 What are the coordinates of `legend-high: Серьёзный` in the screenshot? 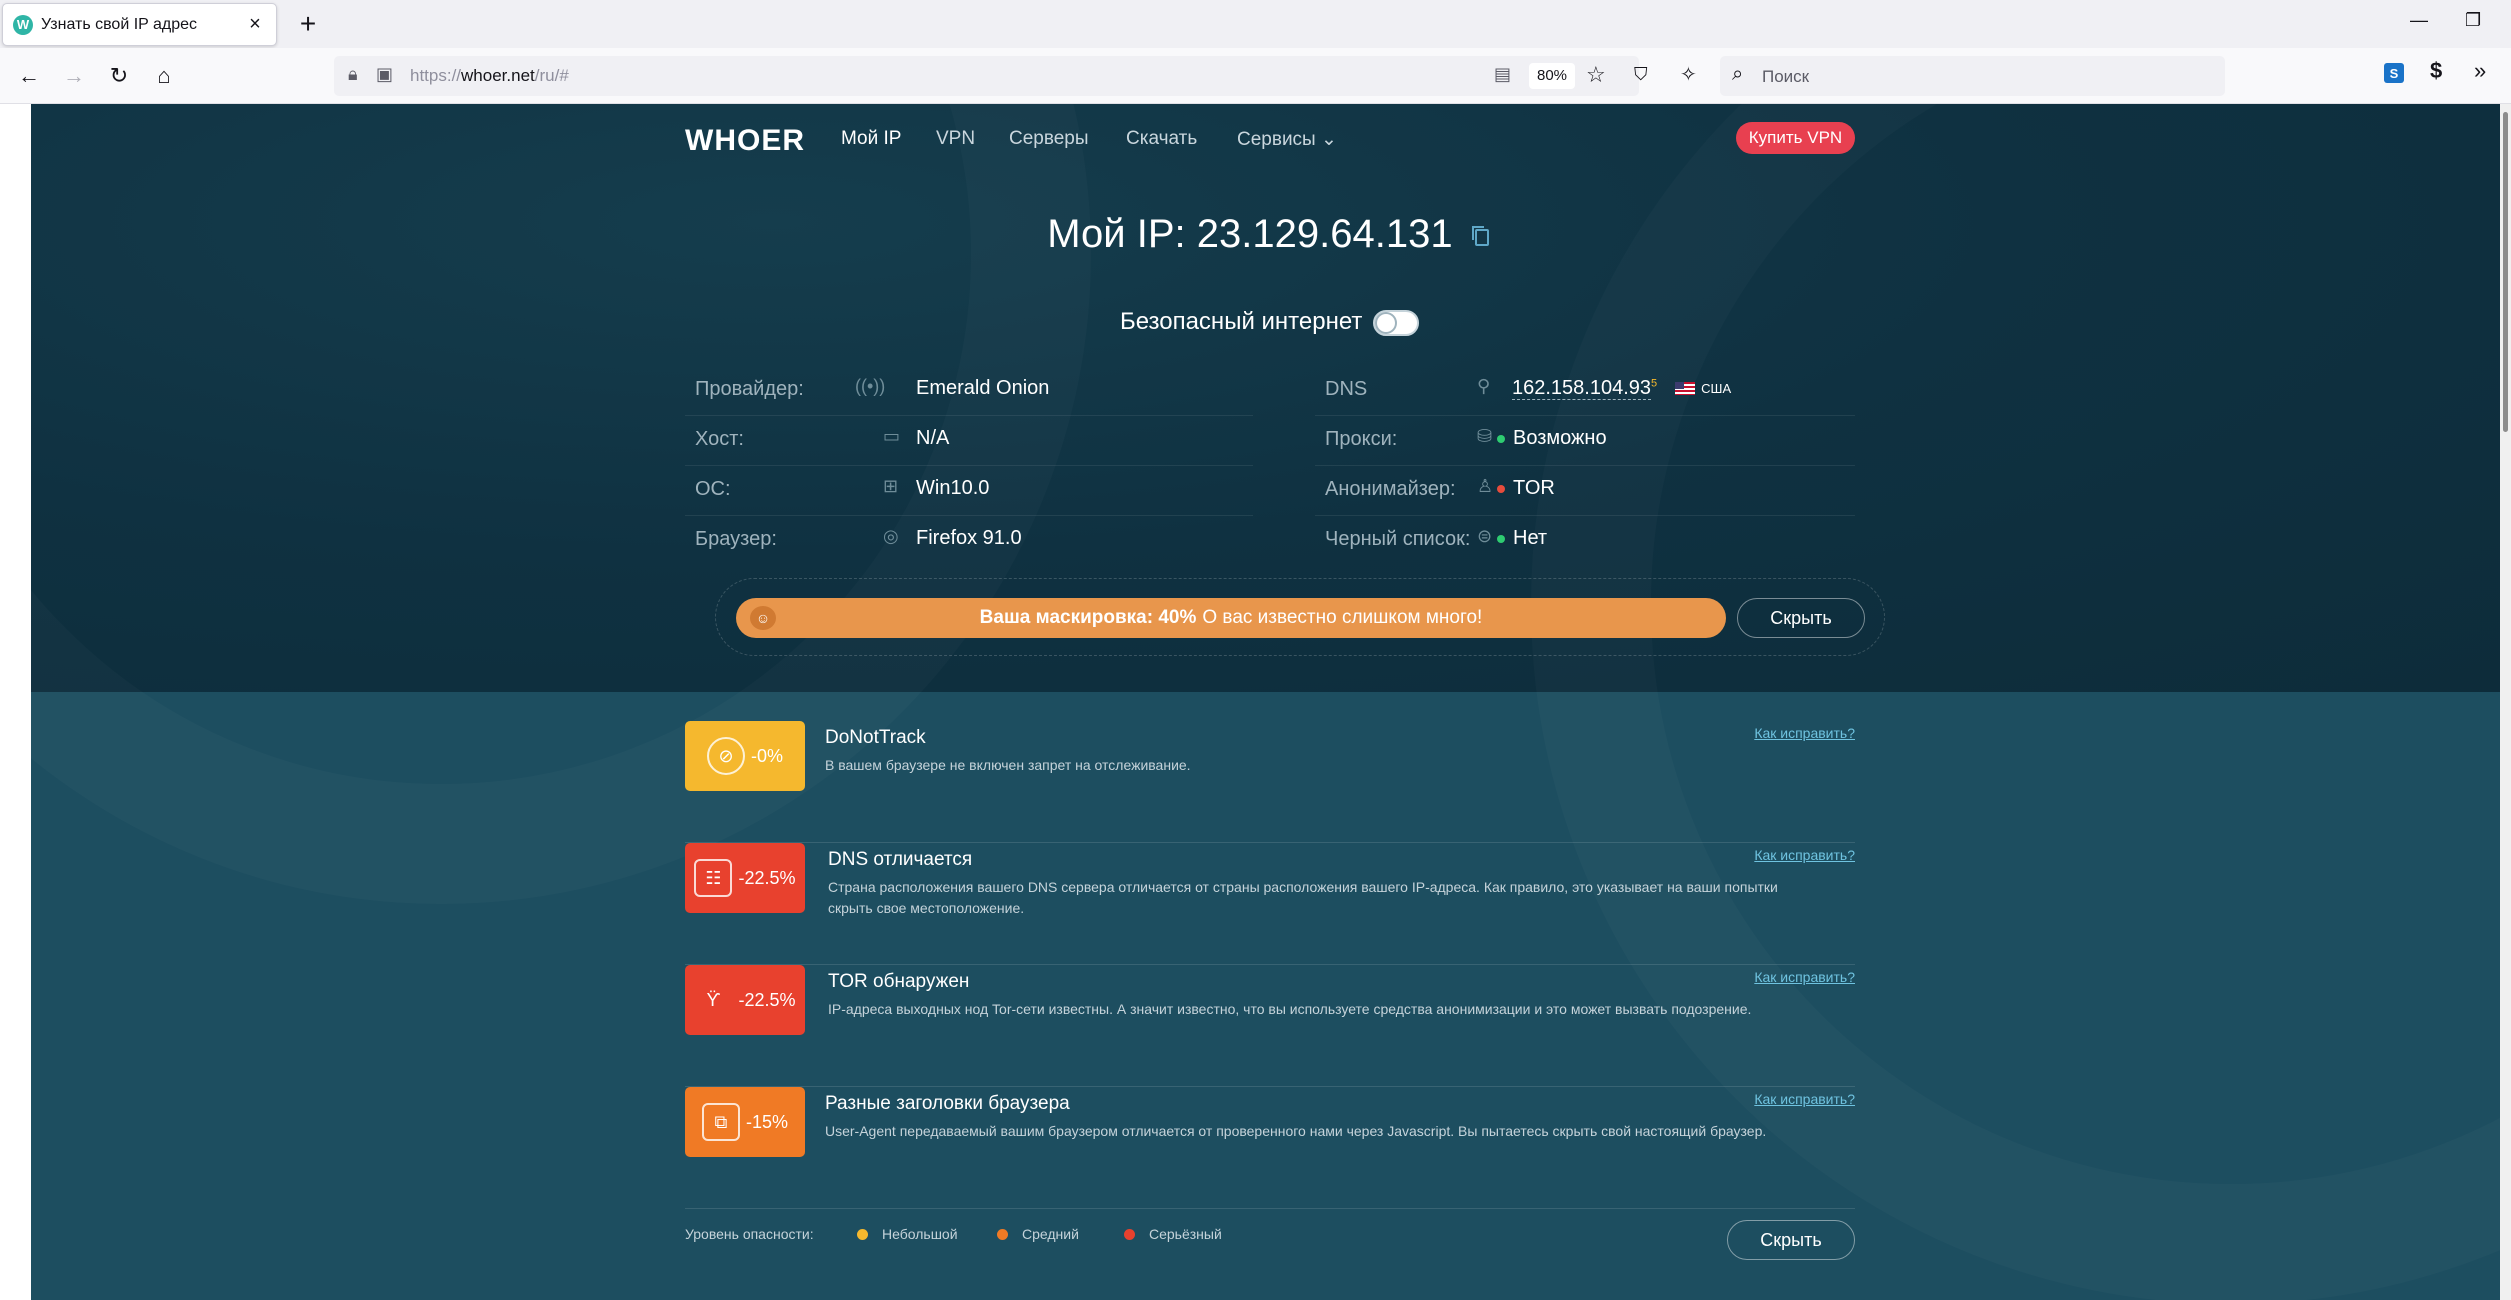 It's located at (1173, 1234).